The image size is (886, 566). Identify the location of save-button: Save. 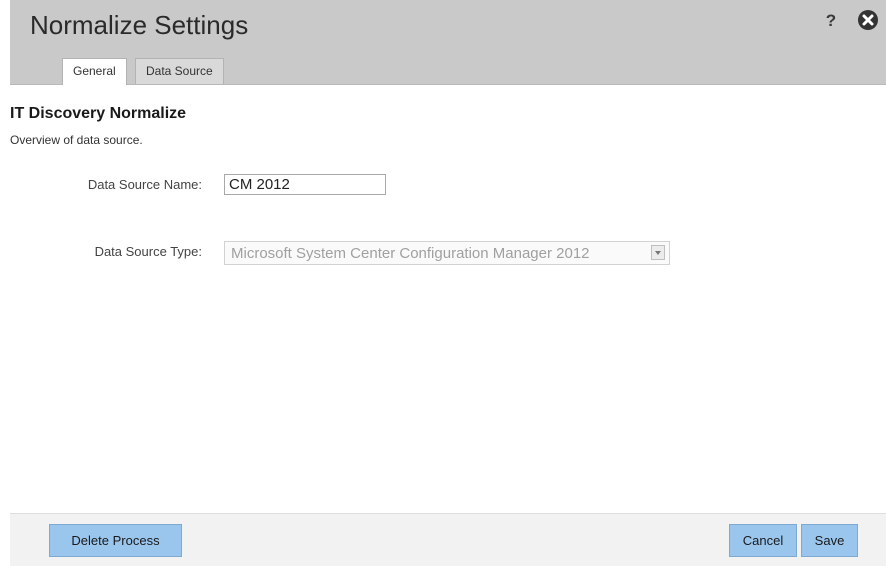
(829, 540).